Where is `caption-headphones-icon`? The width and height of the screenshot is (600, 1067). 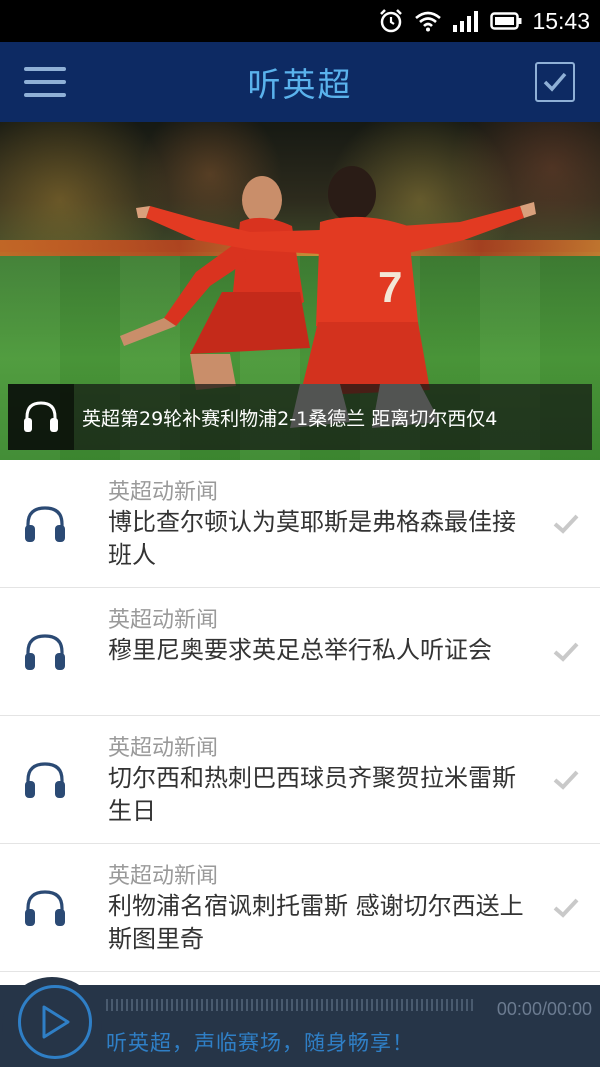
caption-headphones-icon is located at coordinates (41, 417).